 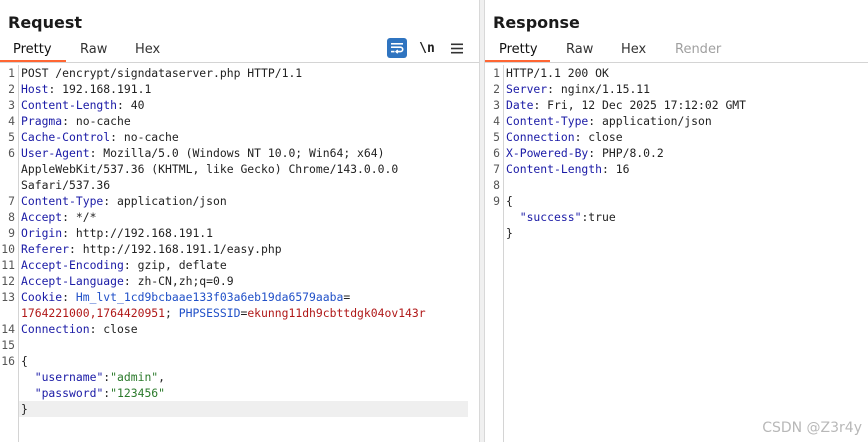 I want to click on token: "admin", so click(x=134, y=377).